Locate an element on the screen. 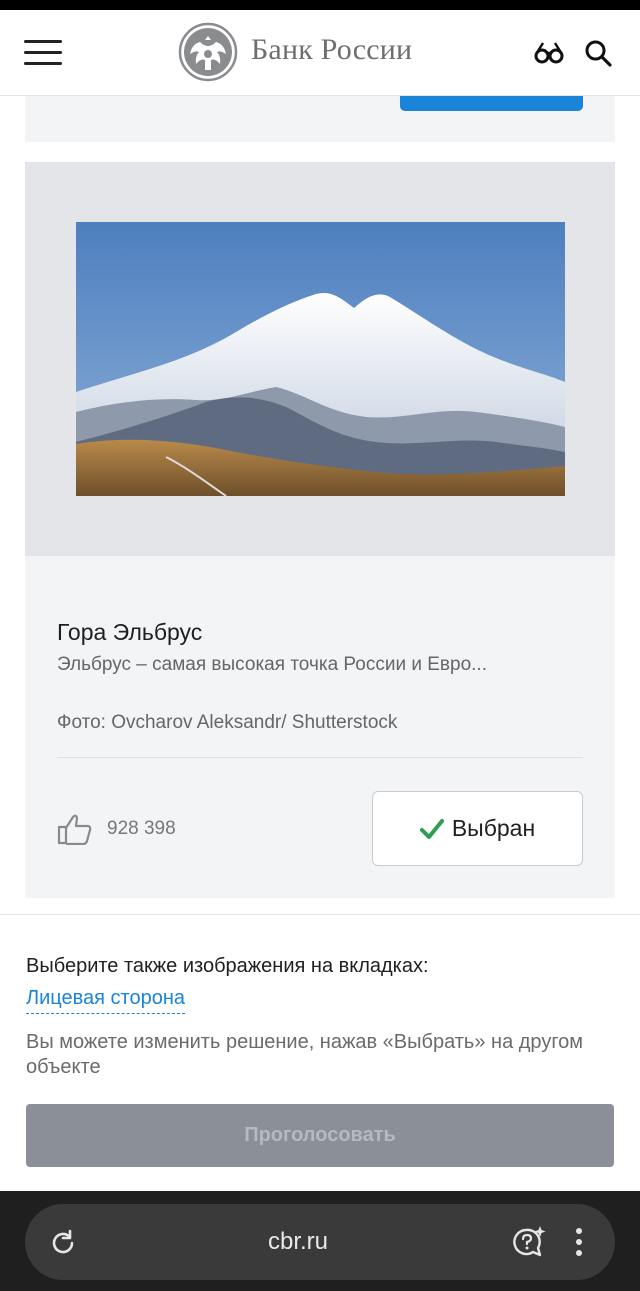 The image size is (640, 1291). choose-other-tabs-text: Выберите также изображения на вкладках: is located at coordinates (227, 966).